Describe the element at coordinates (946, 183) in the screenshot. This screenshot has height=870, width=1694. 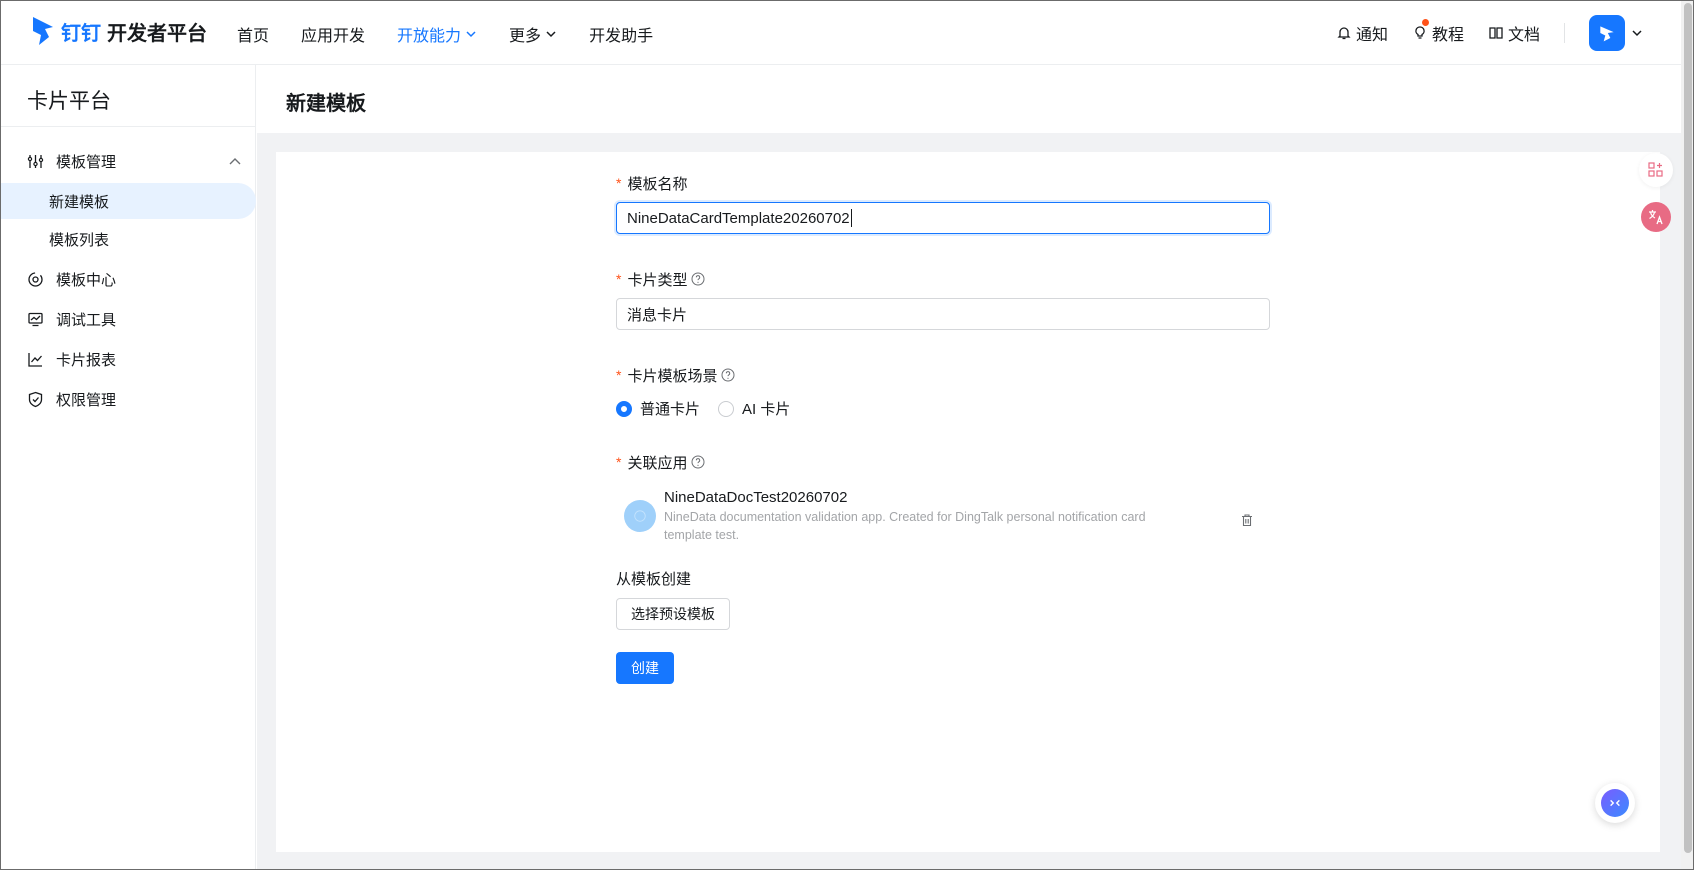
I see `template-name-label: * 模板名称` at that location.